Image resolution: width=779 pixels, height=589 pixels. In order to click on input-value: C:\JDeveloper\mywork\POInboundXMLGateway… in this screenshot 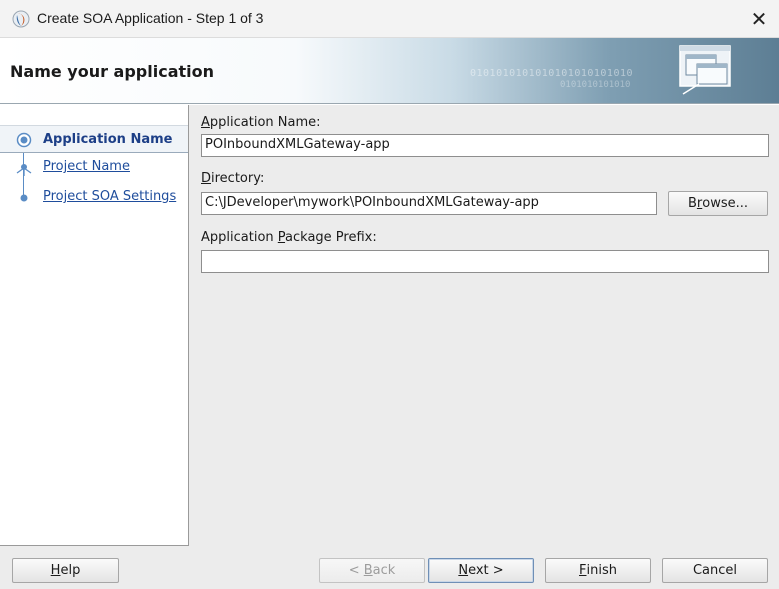, I will do `click(372, 202)`.